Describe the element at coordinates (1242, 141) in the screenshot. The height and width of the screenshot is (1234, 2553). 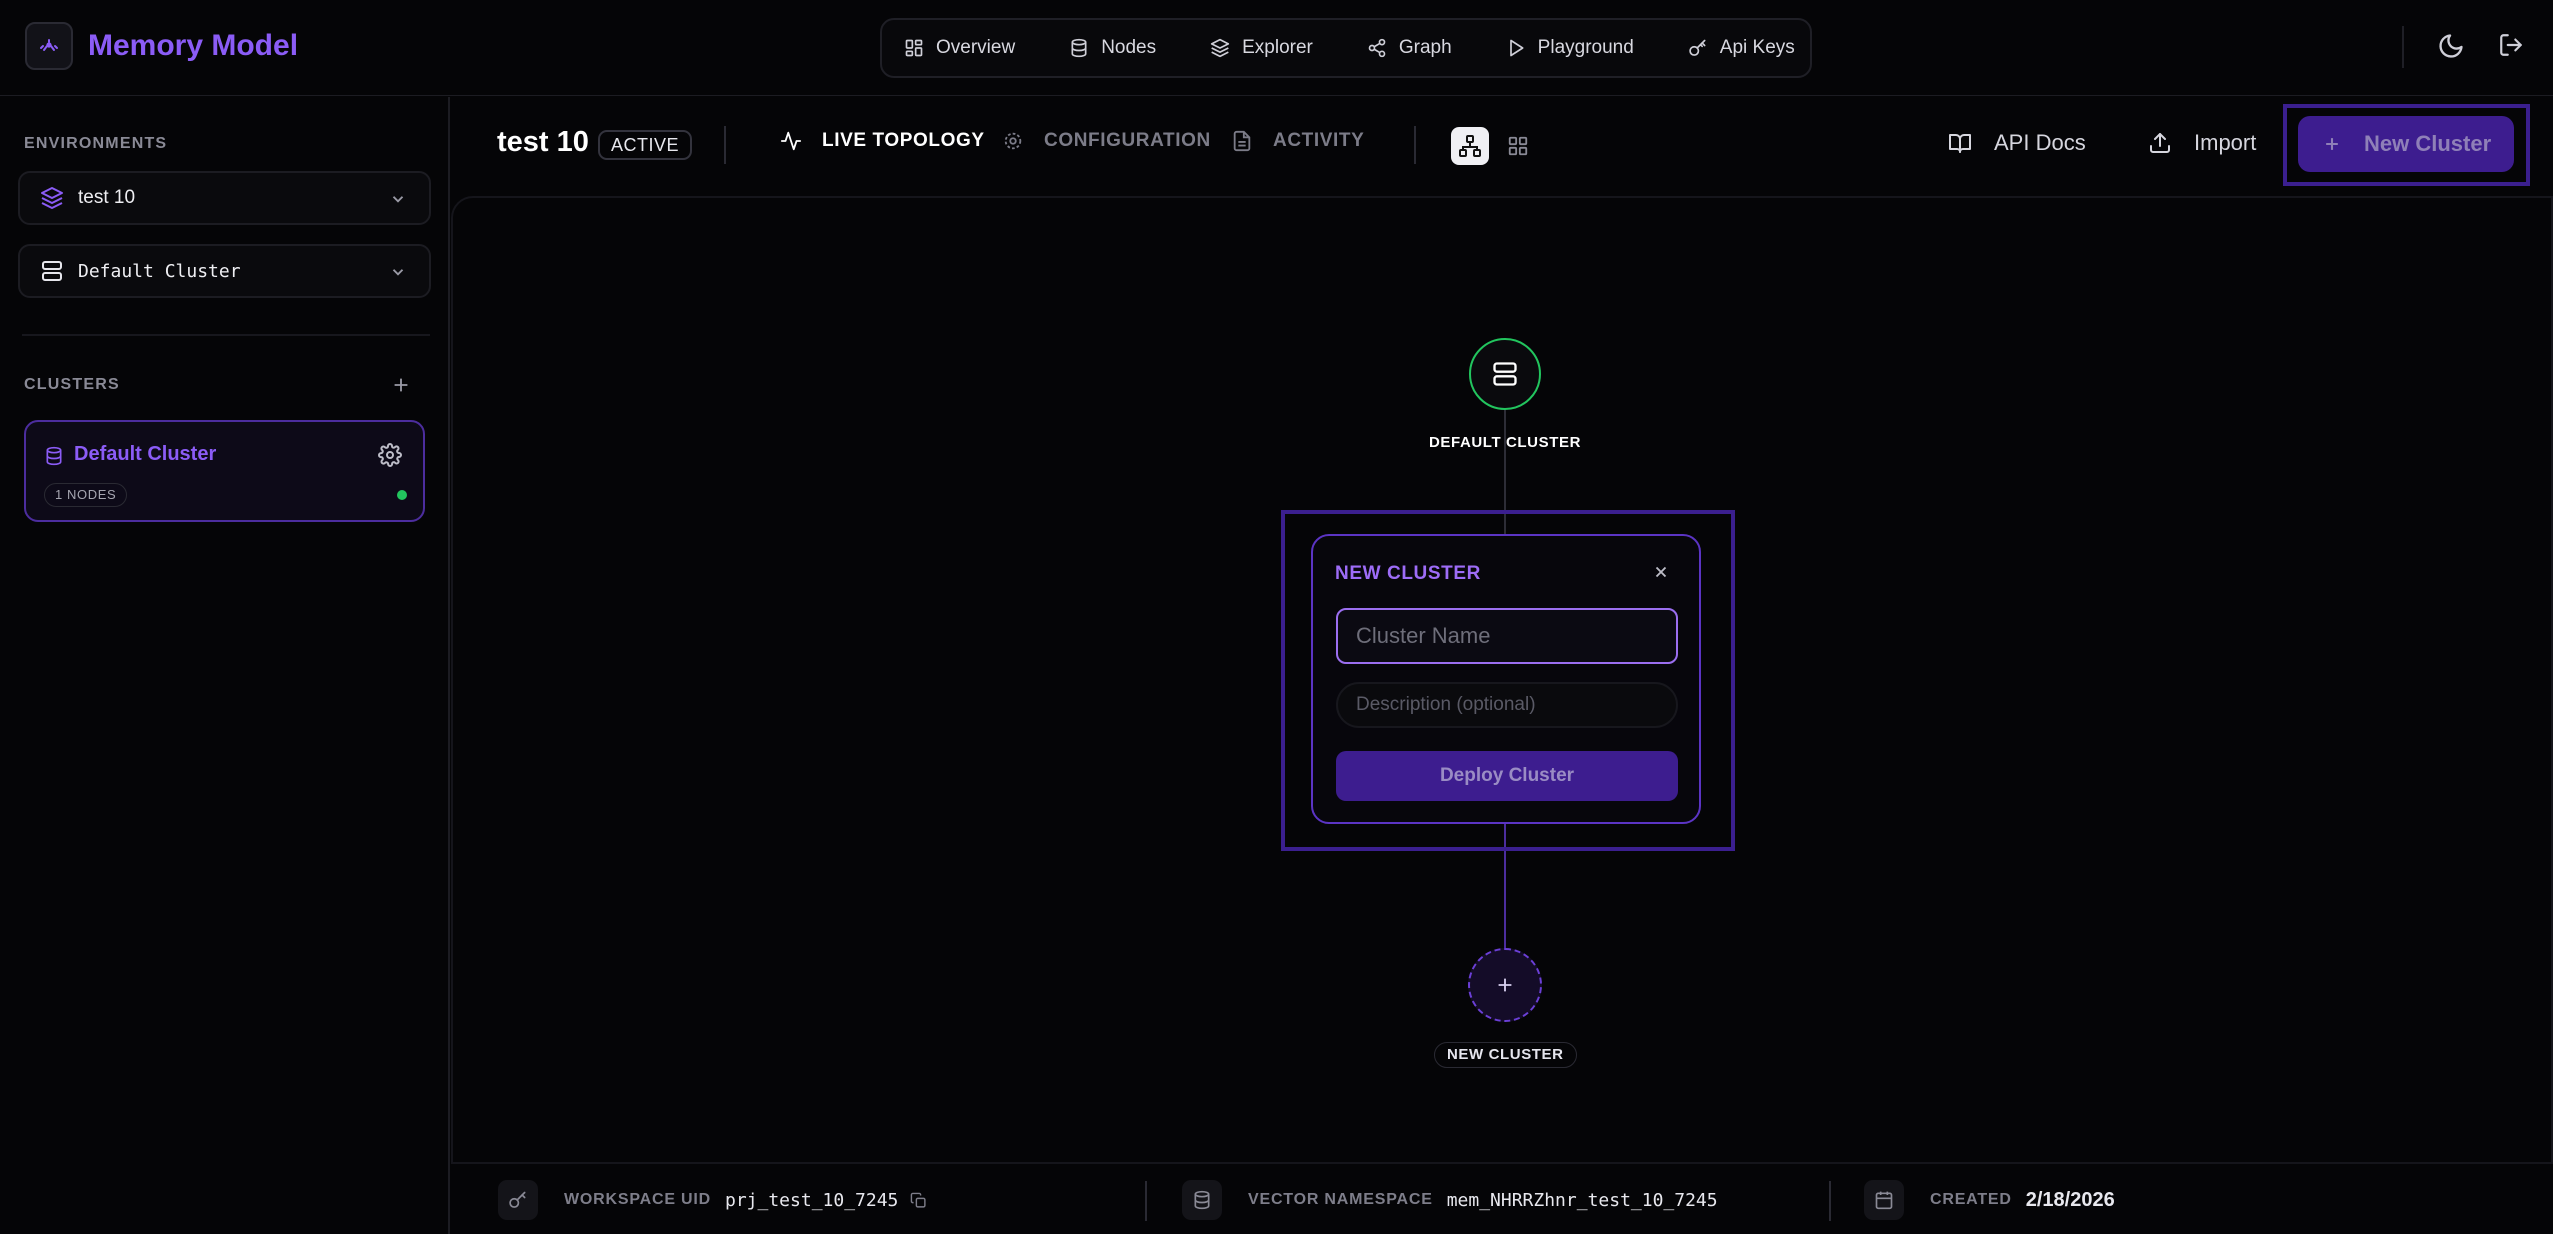
I see `file-text-icon` at that location.